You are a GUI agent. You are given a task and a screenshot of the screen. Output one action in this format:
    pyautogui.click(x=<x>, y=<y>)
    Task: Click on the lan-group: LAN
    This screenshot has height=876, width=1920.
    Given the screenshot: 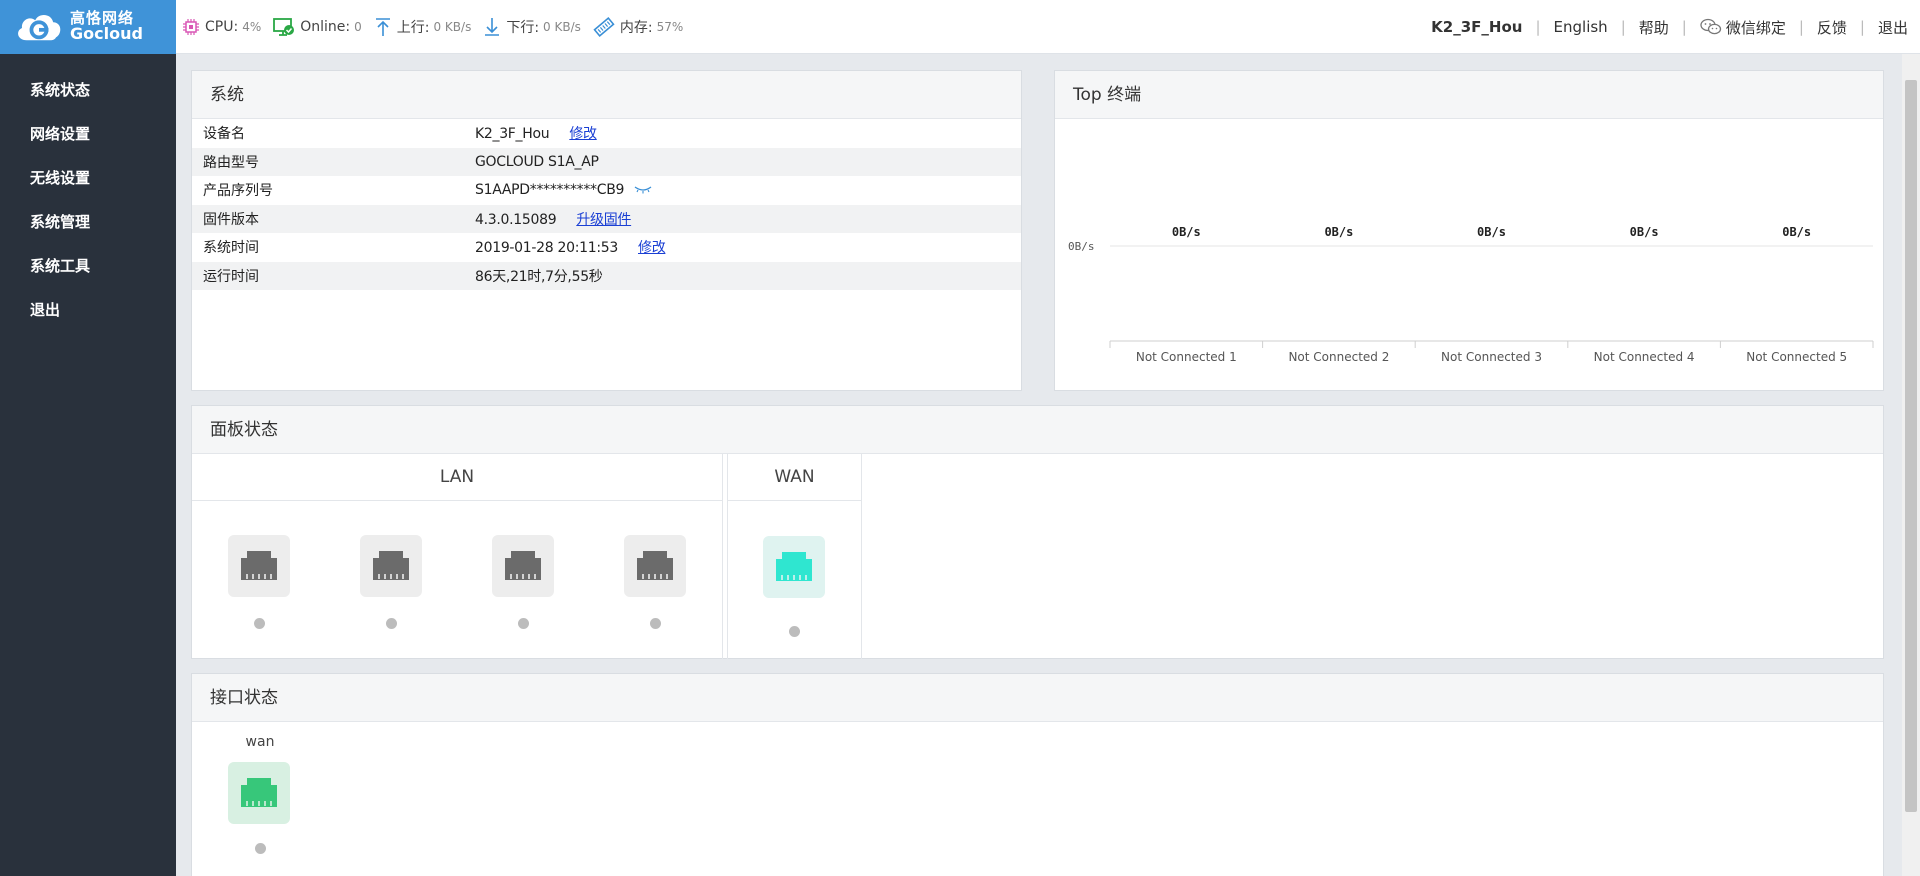 What is the action you would take?
    pyautogui.click(x=457, y=556)
    